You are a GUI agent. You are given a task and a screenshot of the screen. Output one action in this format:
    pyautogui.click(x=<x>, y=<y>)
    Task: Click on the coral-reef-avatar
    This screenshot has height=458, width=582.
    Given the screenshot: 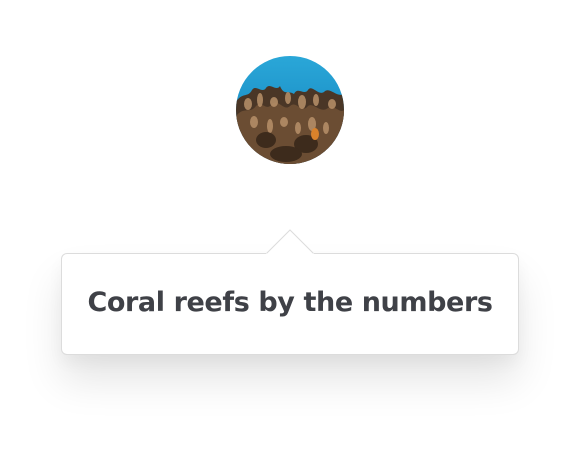 What is the action you would take?
    pyautogui.click(x=290, y=110)
    